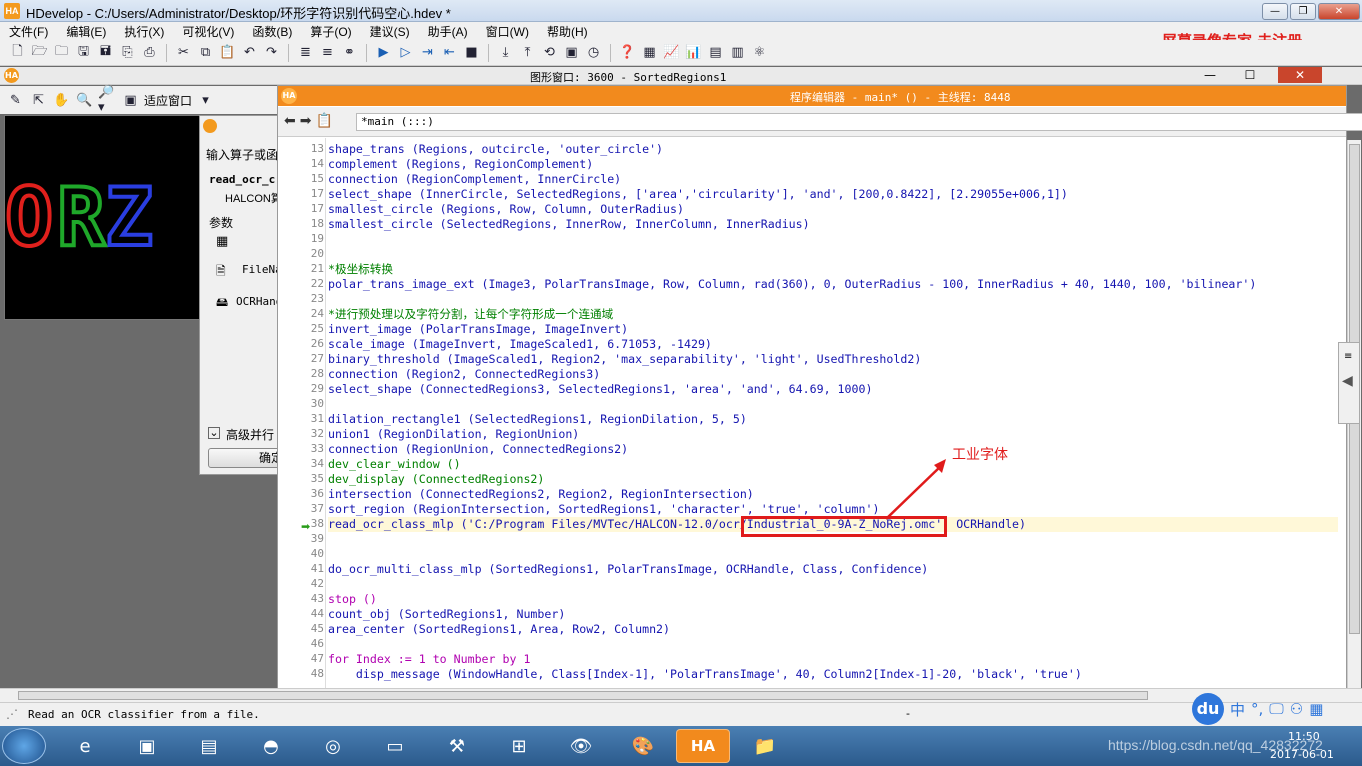 This screenshot has width=1362, height=766. I want to click on advanced-parallel-label: 高级并行, so click(250, 434).